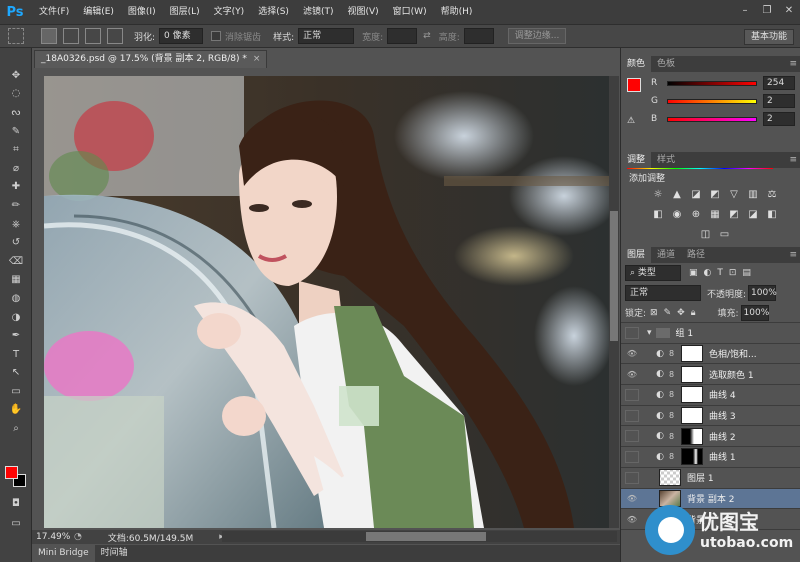  What do you see at coordinates (693, 273) in the screenshot?
I see `filter-pixel-icon: ▣` at bounding box center [693, 273].